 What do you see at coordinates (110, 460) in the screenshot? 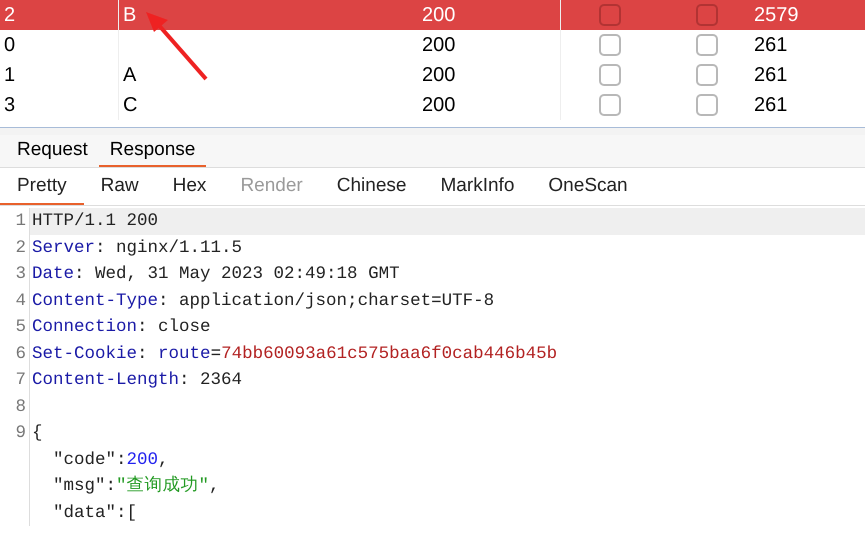
I see `code-line: "code":200,` at bounding box center [110, 460].